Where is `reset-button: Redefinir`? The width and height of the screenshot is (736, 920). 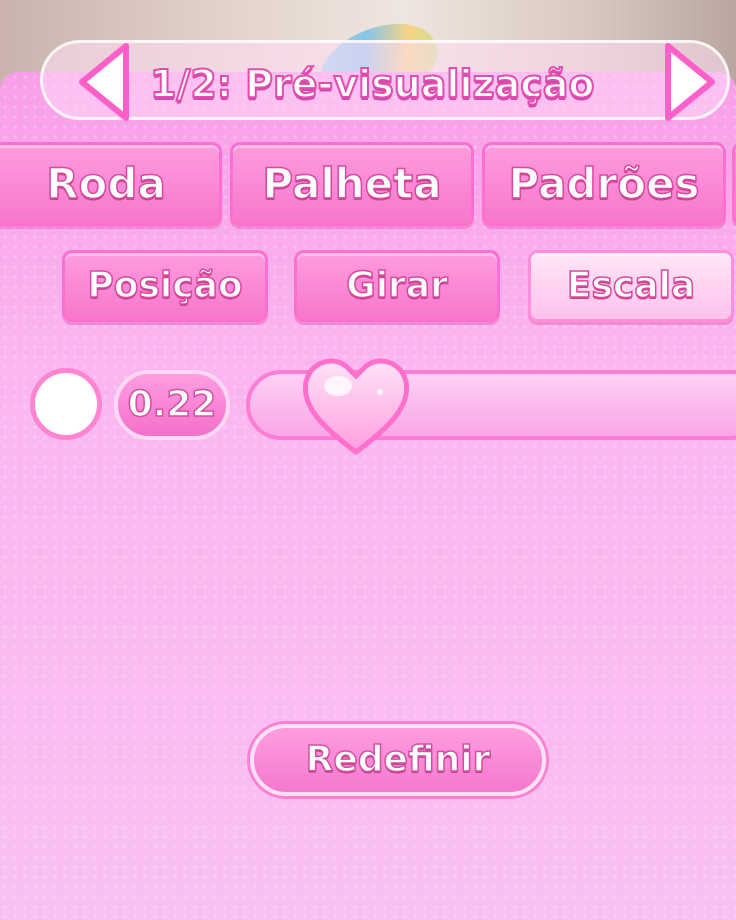 reset-button: Redefinir is located at coordinates (398, 760).